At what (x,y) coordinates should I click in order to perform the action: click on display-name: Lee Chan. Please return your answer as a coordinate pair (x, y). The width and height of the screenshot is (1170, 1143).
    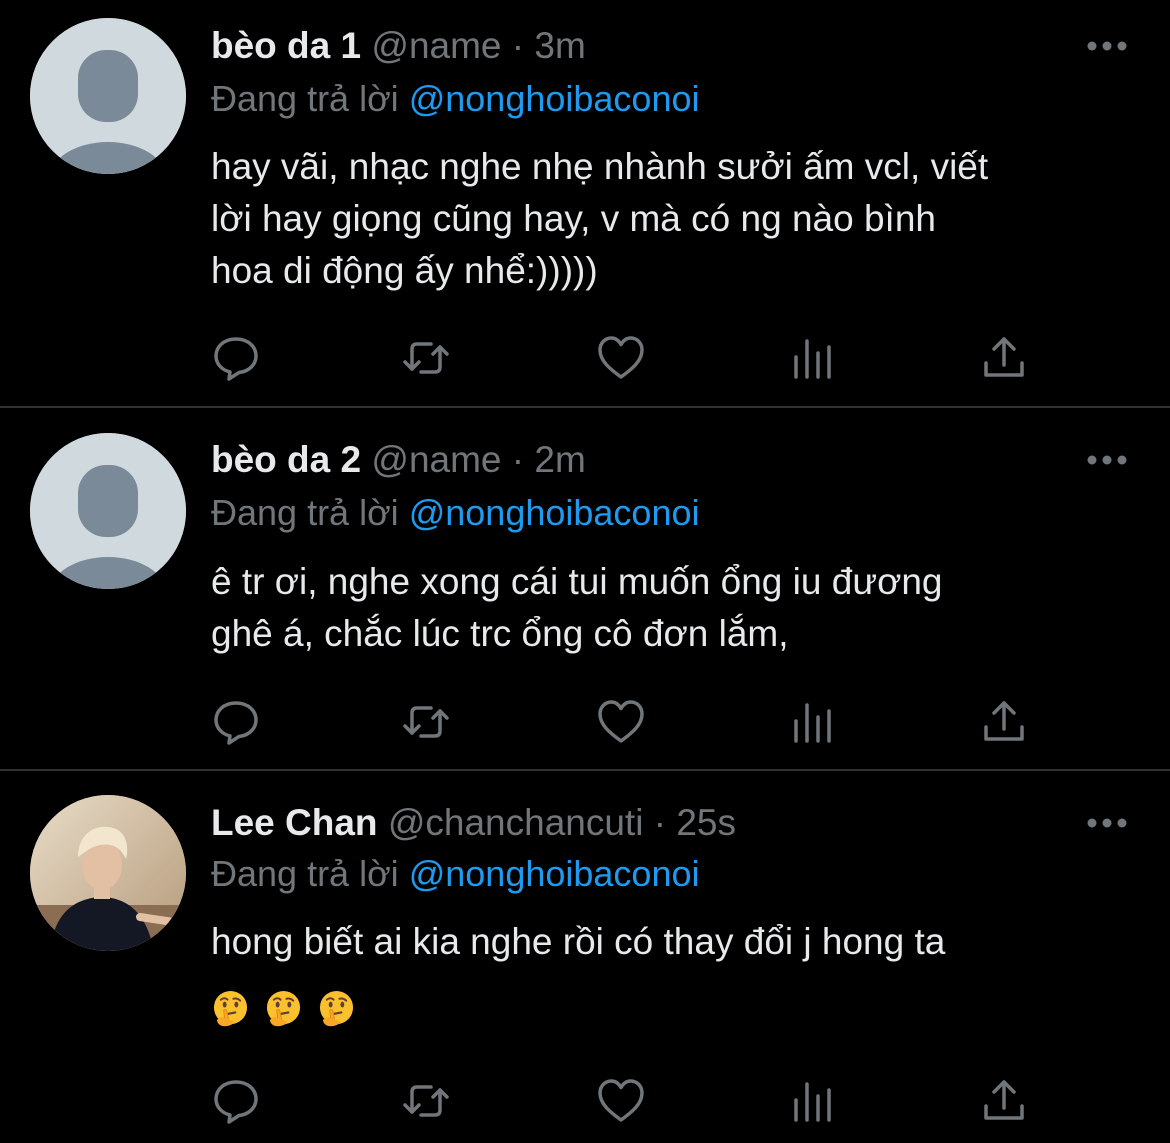
    Looking at the image, I should click on (294, 822).